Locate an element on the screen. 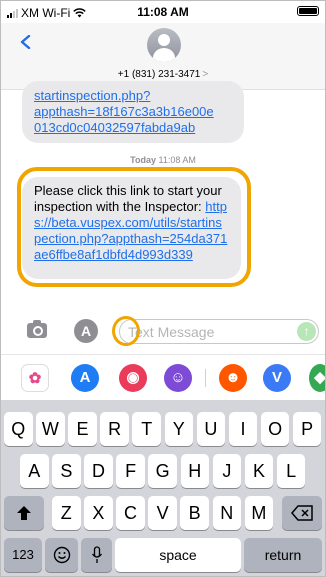  delete-backspace-icon is located at coordinates (302, 513).